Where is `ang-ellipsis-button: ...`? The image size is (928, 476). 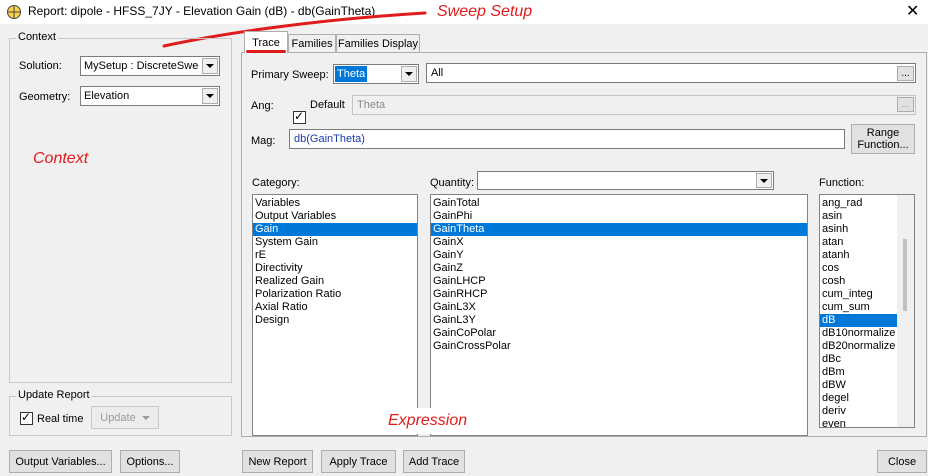
ang-ellipsis-button: ... is located at coordinates (905, 104).